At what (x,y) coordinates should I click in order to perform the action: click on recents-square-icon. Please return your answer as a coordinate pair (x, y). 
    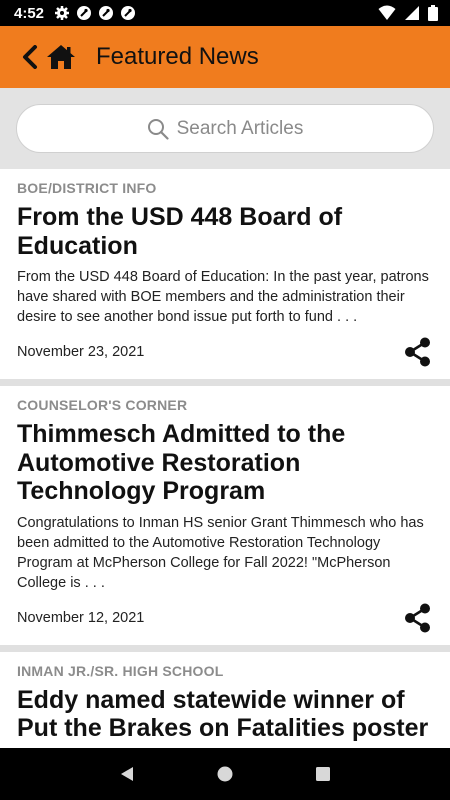
    Looking at the image, I should click on (323, 774).